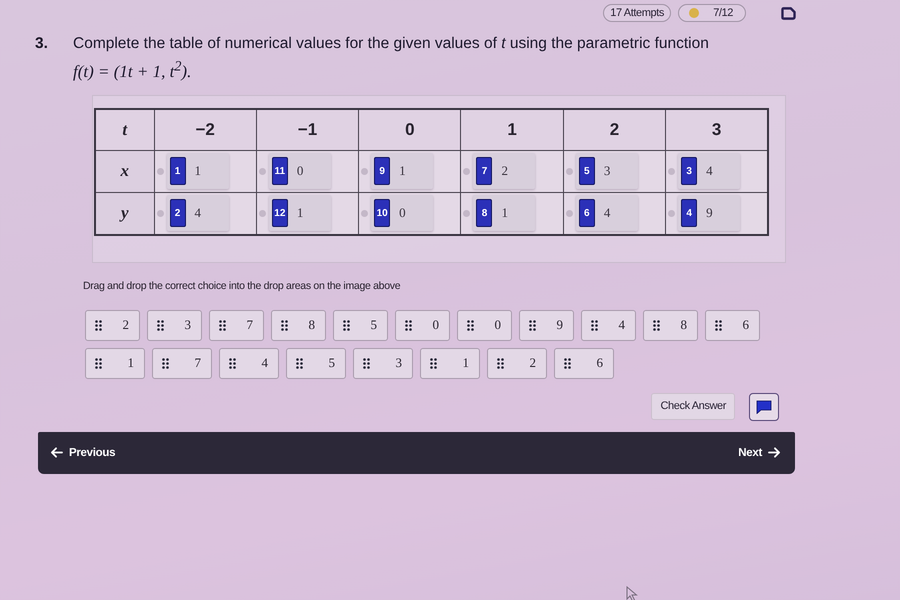 The width and height of the screenshot is (900, 600). Describe the element at coordinates (83, 452) in the screenshot. I see `previous-button: Previous` at that location.